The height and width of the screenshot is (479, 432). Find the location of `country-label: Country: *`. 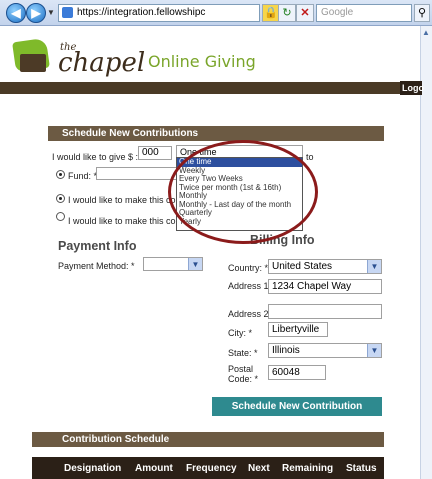

country-label: Country: * is located at coordinates (248, 268).